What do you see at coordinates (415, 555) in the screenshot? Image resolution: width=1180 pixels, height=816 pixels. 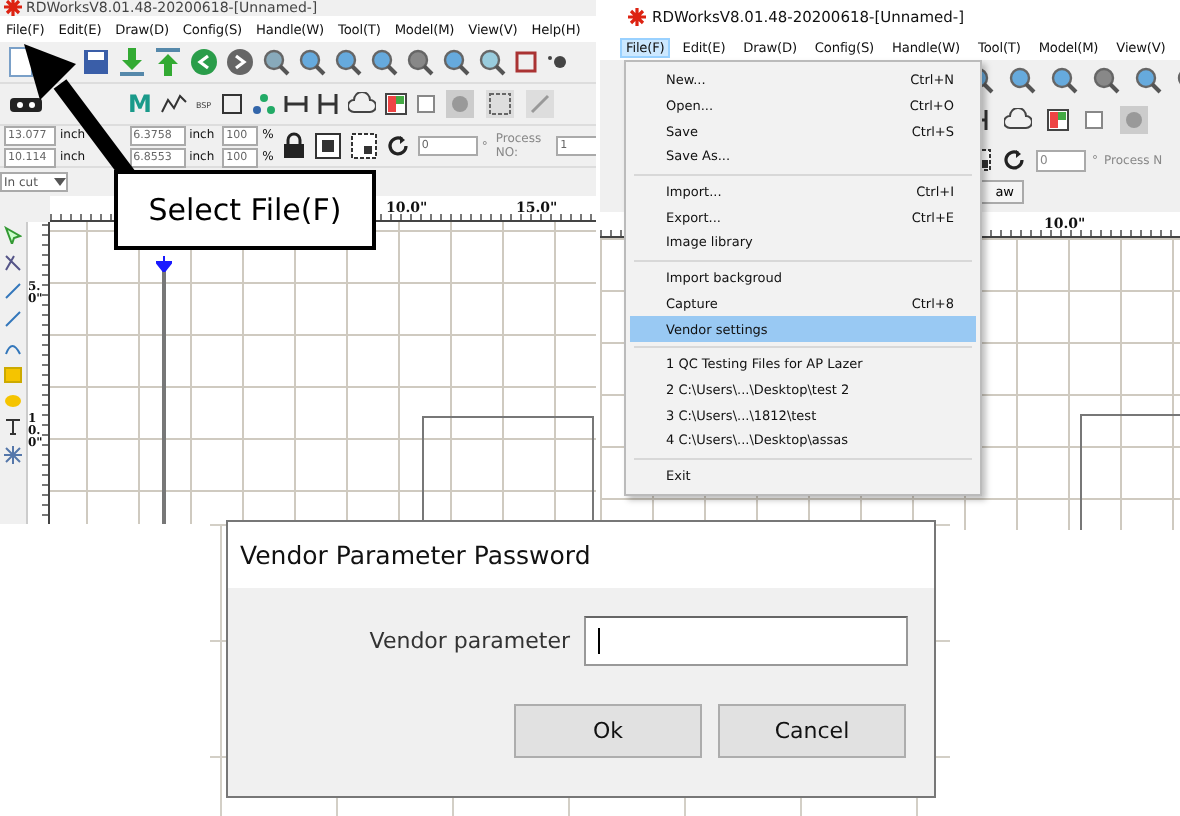 I see `dialog-title: Vendor Parameter Password` at bounding box center [415, 555].